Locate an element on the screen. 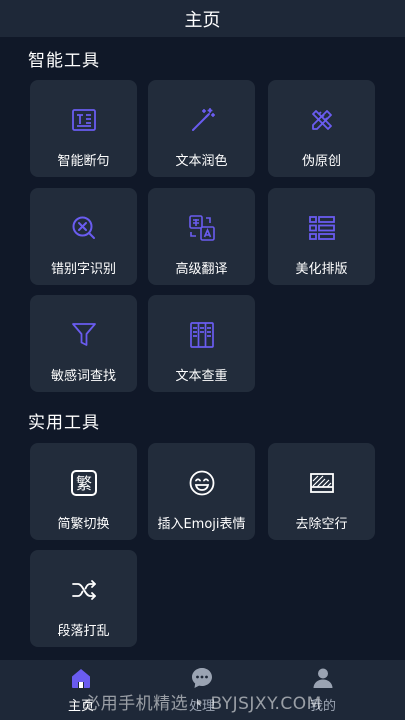 This screenshot has width=405, height=720. tool-label: 美化排版 is located at coordinates (321, 269).